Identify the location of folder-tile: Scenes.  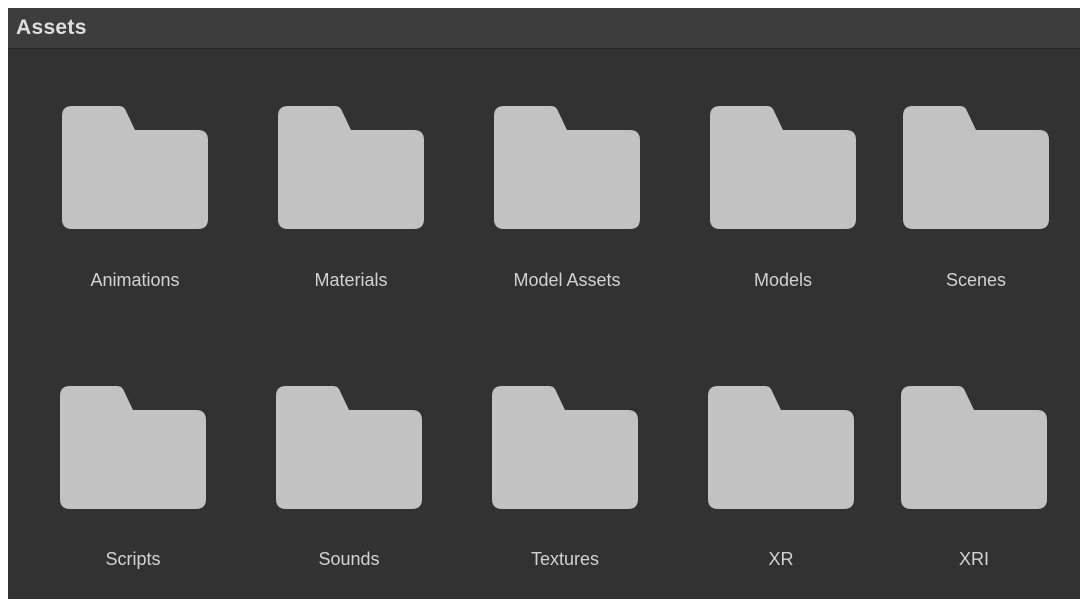
(976, 216).